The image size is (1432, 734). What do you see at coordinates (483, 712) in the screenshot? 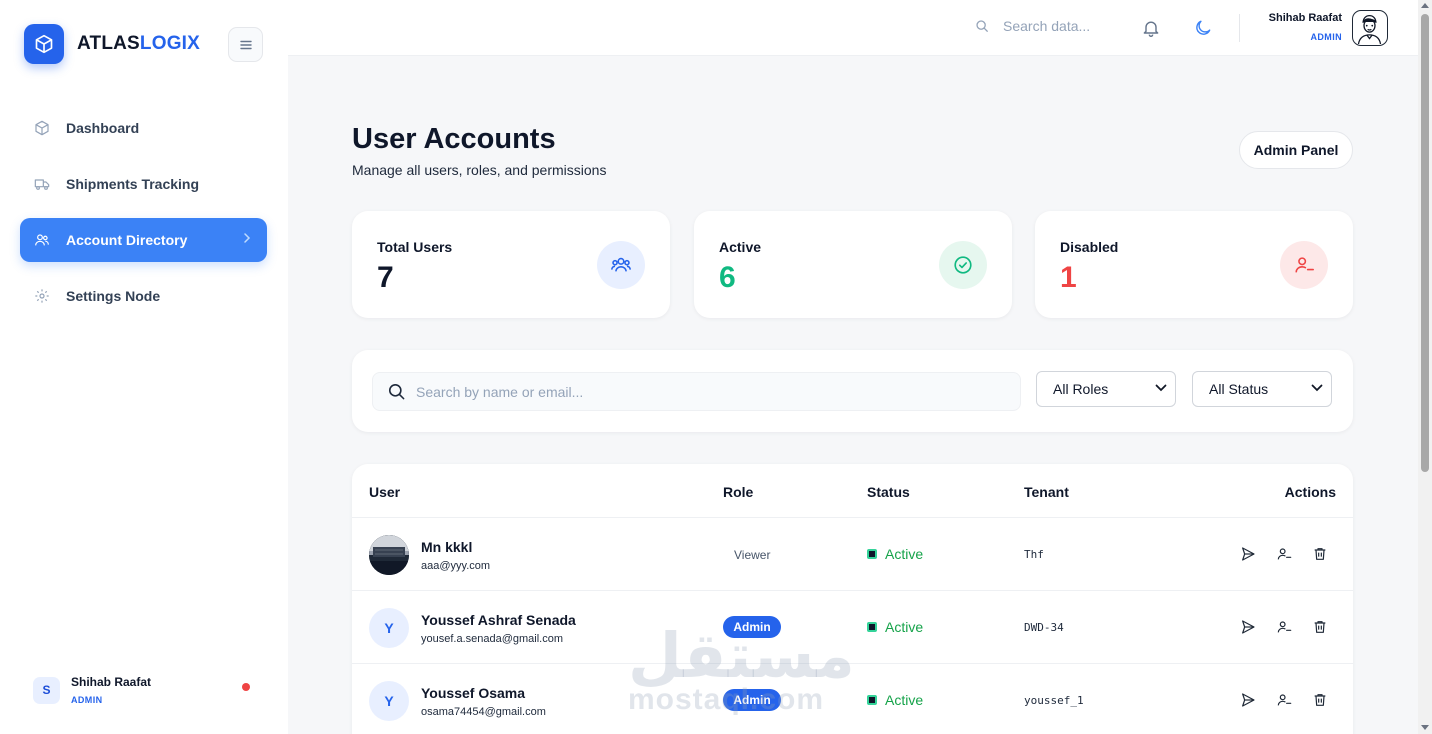
I see `user-email: osama74454@gmail.com` at bounding box center [483, 712].